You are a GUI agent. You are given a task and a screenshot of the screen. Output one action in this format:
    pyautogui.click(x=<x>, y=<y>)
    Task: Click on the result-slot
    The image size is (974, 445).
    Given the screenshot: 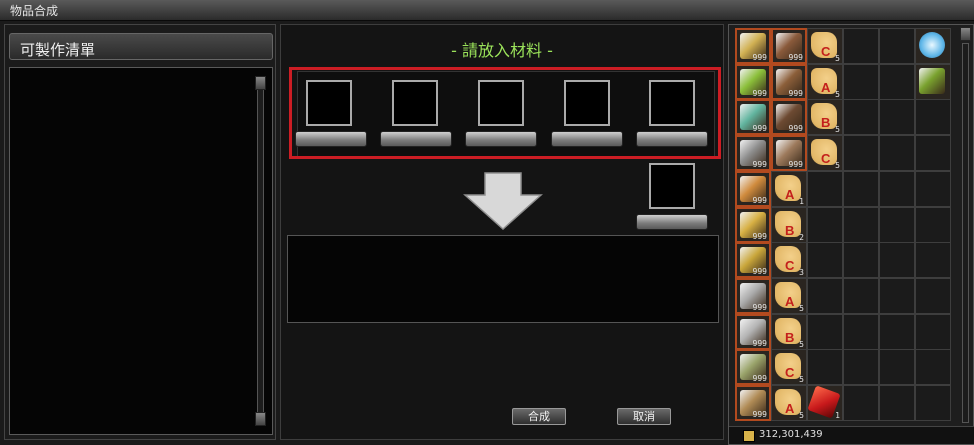 What is the action you would take?
    pyautogui.click(x=672, y=186)
    